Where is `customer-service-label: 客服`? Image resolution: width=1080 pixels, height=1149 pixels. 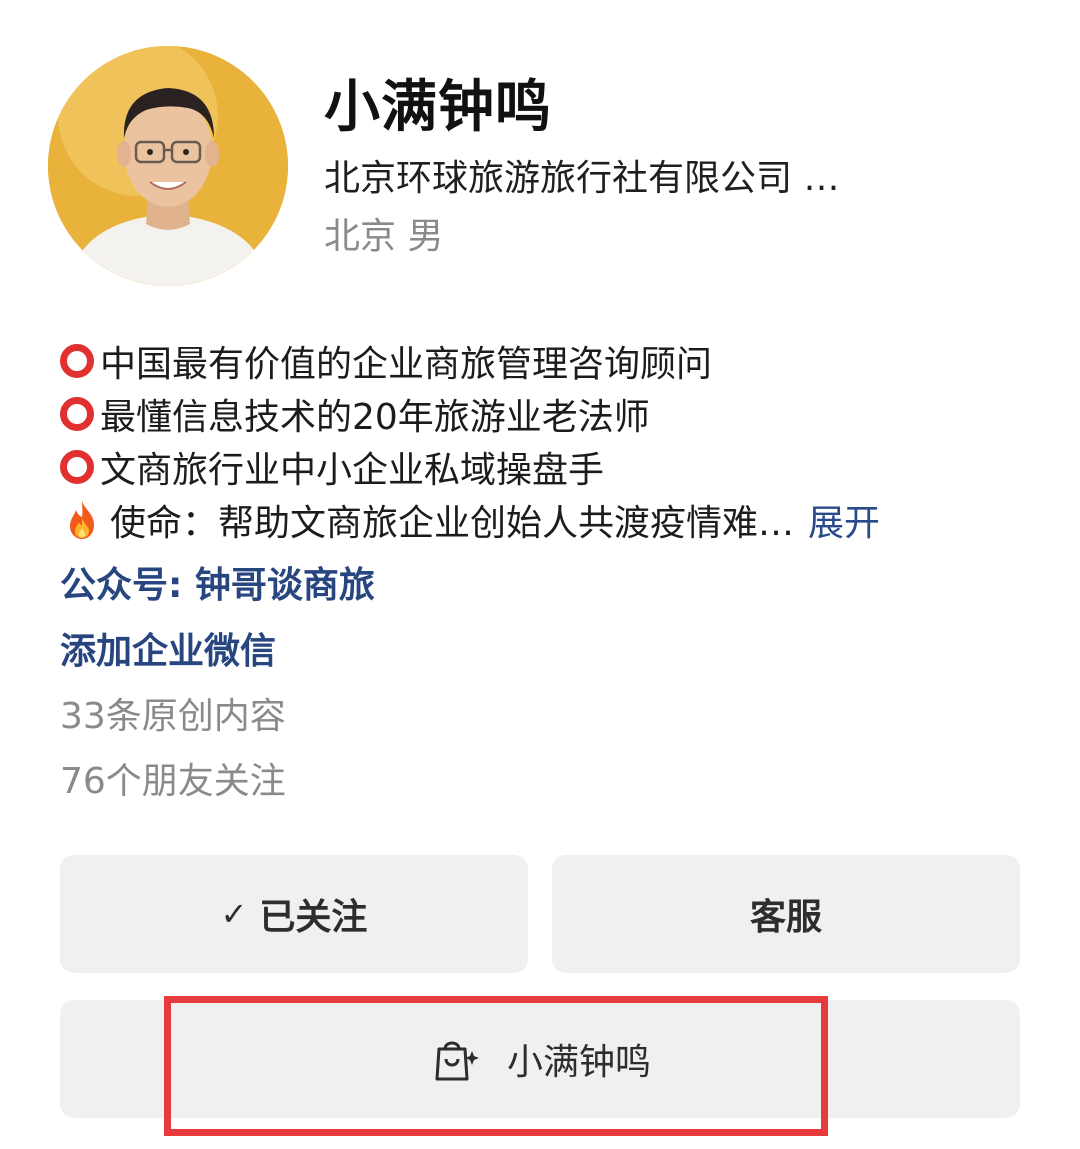 customer-service-label: 客服 is located at coordinates (785, 917).